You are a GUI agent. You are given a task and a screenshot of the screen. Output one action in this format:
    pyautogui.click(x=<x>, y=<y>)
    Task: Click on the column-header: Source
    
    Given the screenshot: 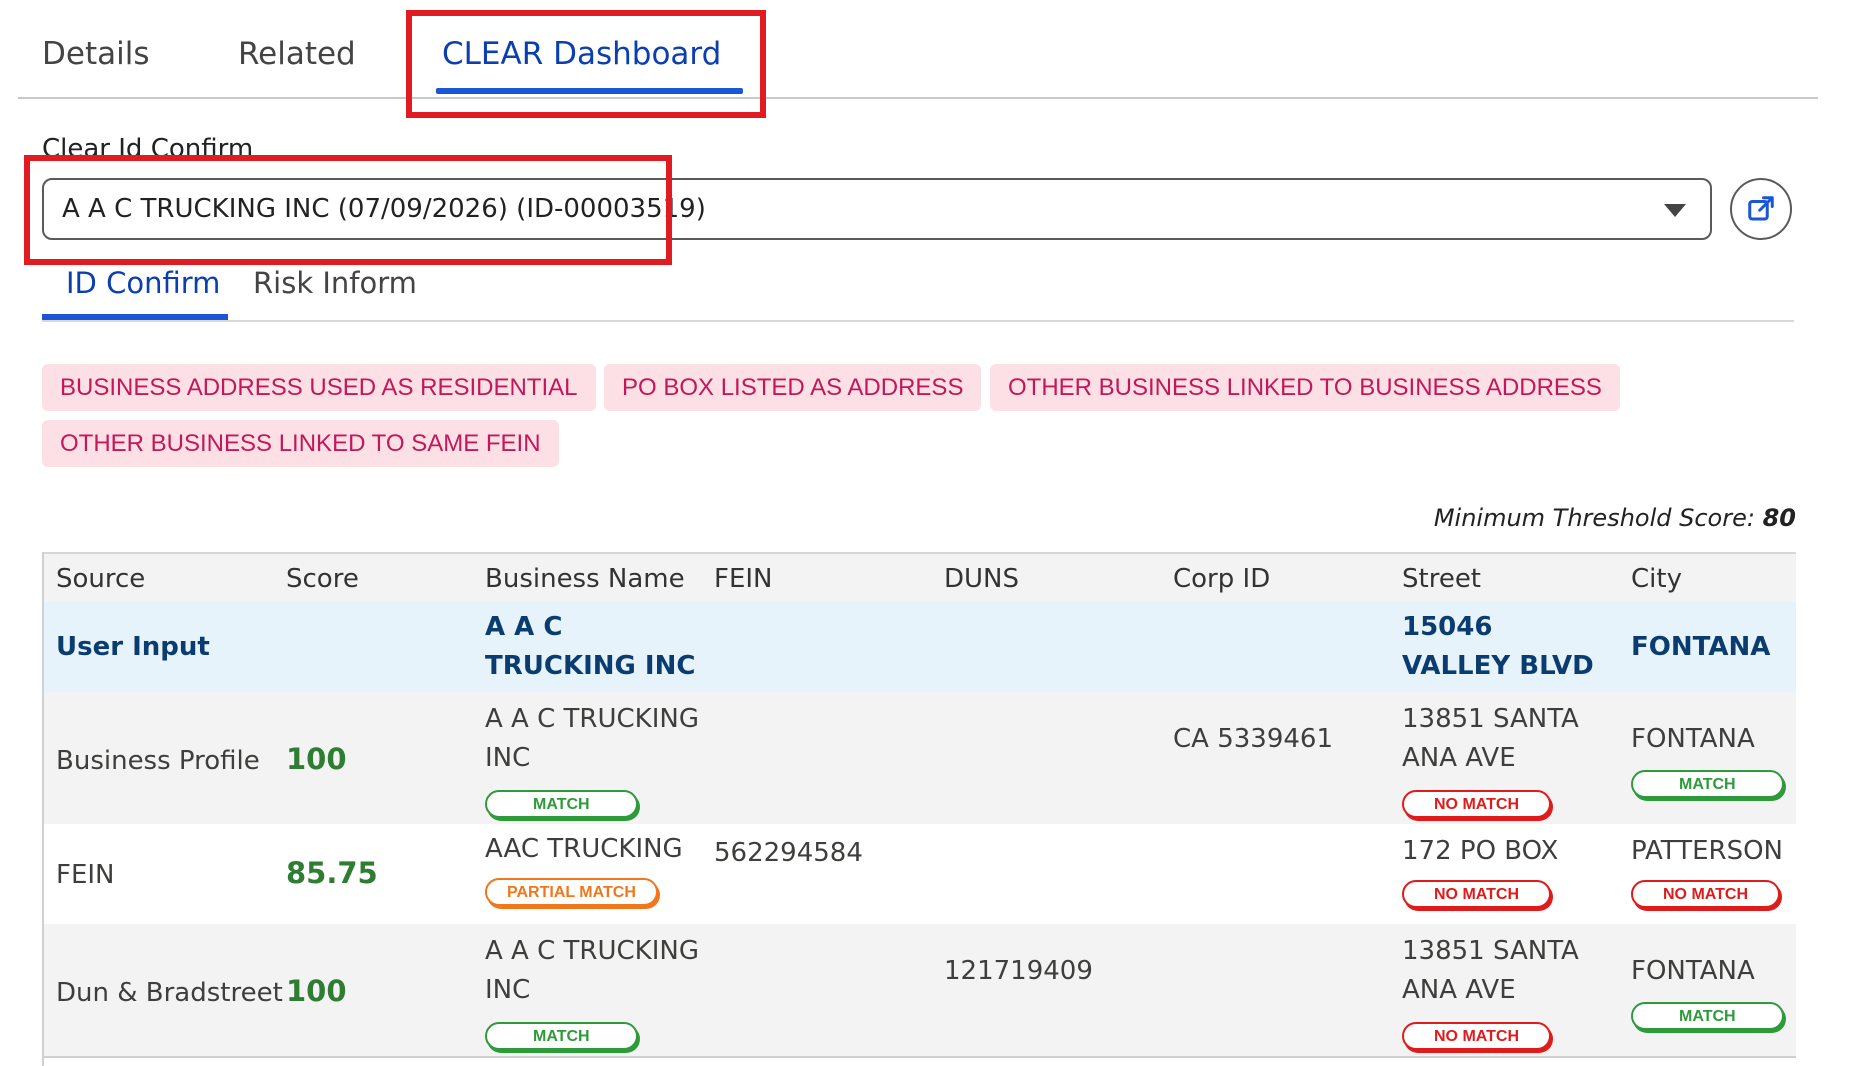 What is the action you would take?
    pyautogui.click(x=100, y=579)
    